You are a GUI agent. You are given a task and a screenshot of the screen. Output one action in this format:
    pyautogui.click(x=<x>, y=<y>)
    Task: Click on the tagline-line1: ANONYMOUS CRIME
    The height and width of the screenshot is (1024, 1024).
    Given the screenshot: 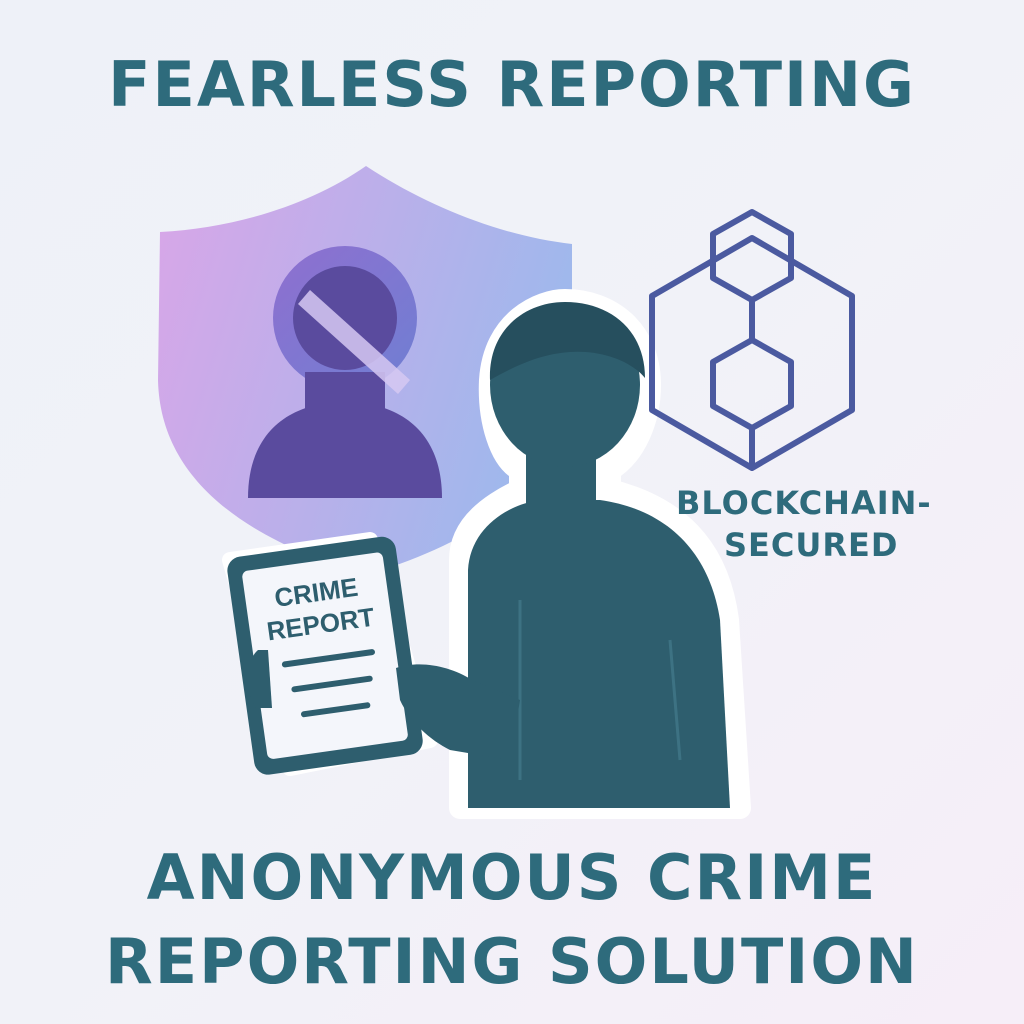 What is the action you would take?
    pyautogui.click(x=512, y=877)
    